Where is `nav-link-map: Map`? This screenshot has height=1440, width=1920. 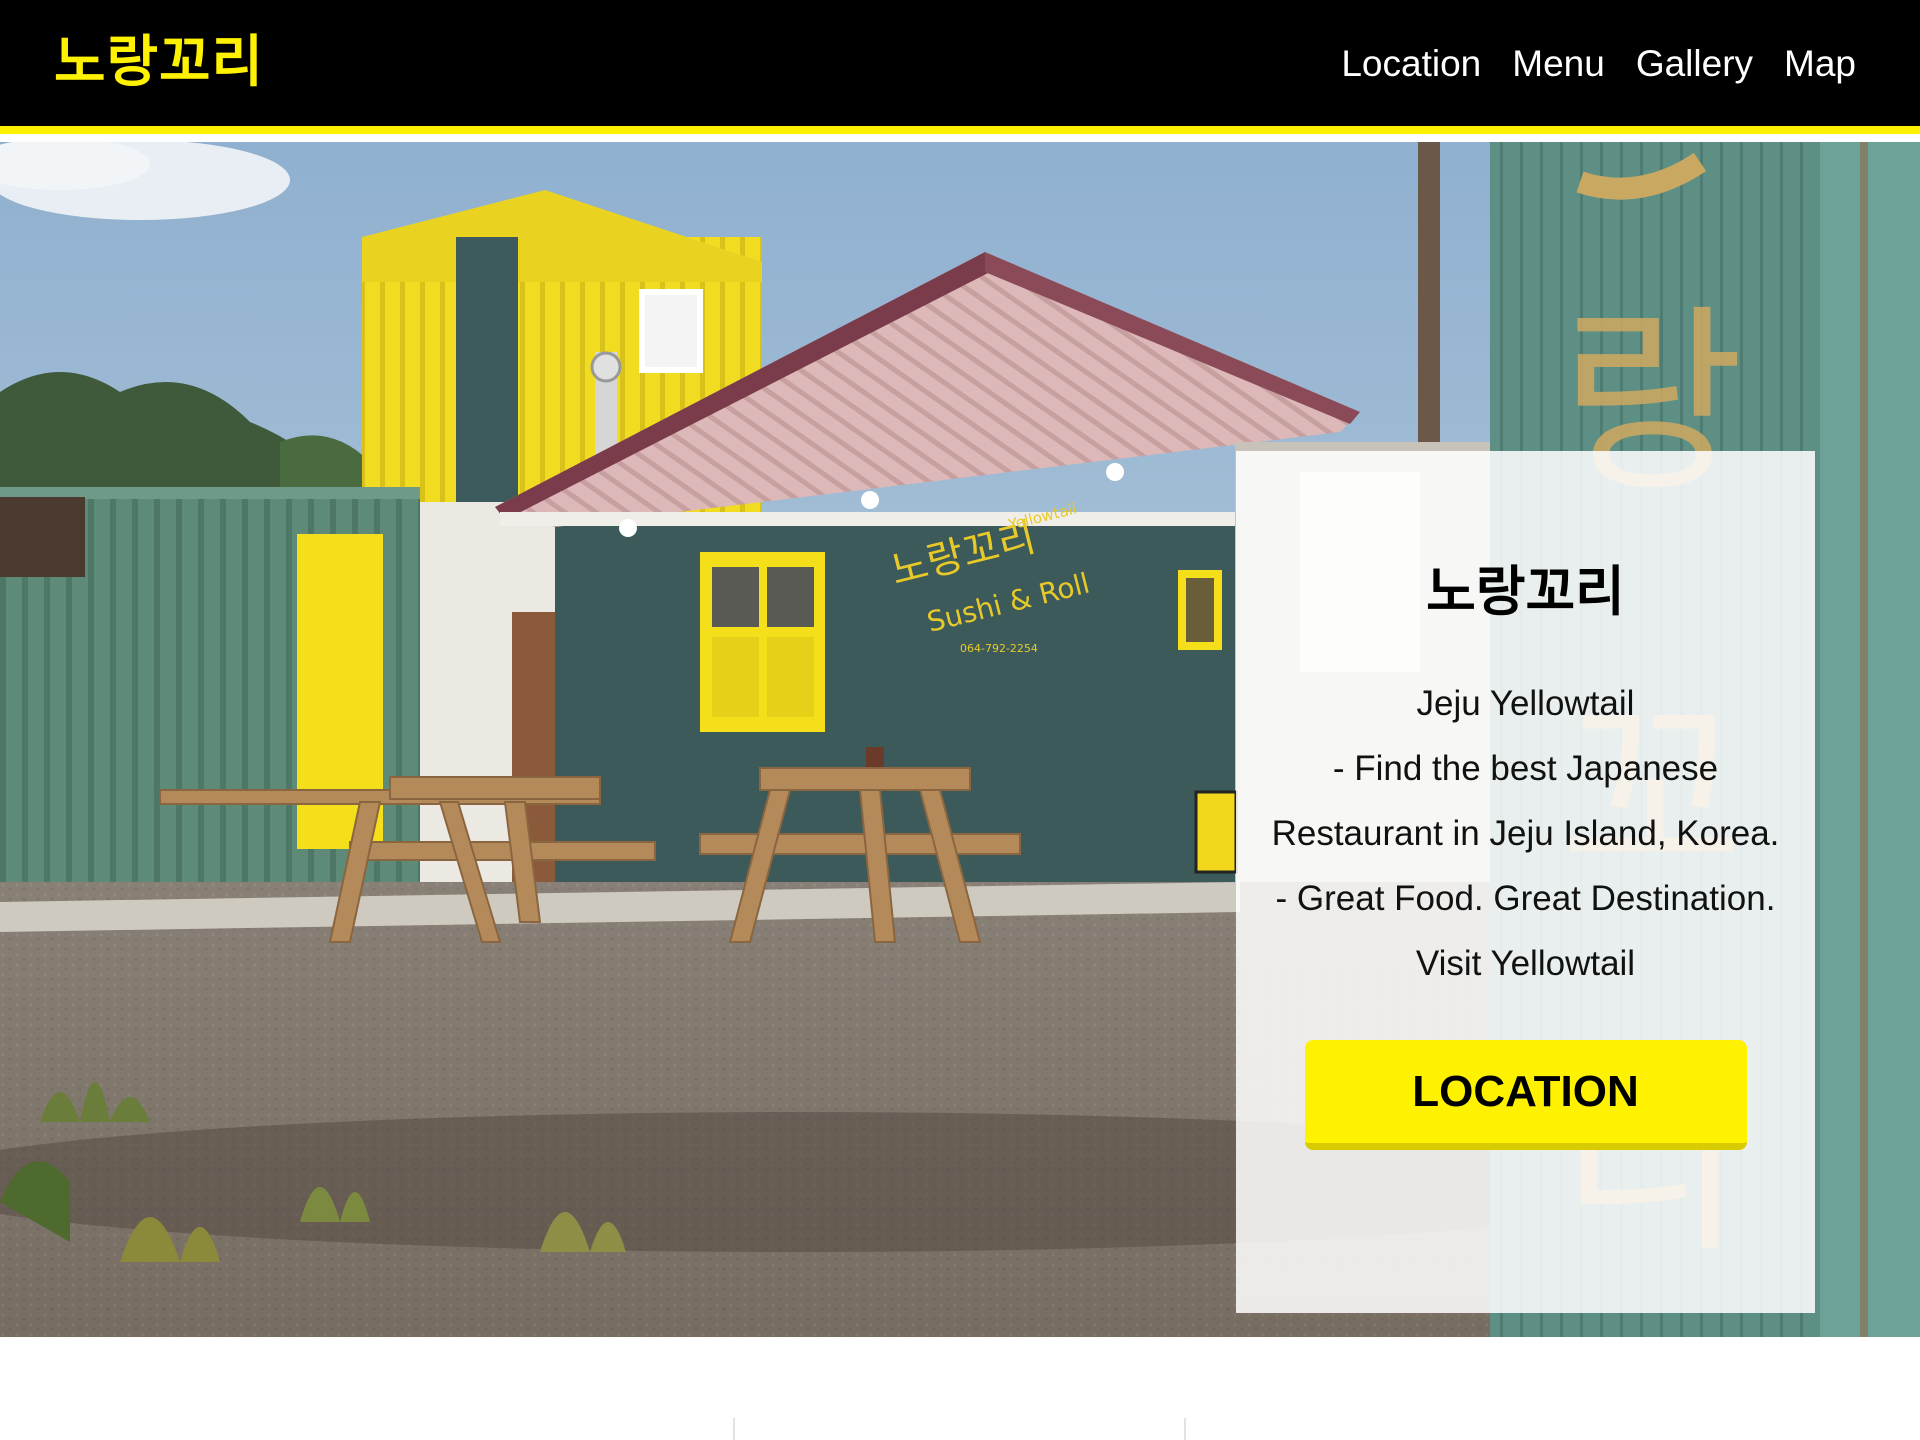
nav-link-map: Map is located at coordinates (1820, 63).